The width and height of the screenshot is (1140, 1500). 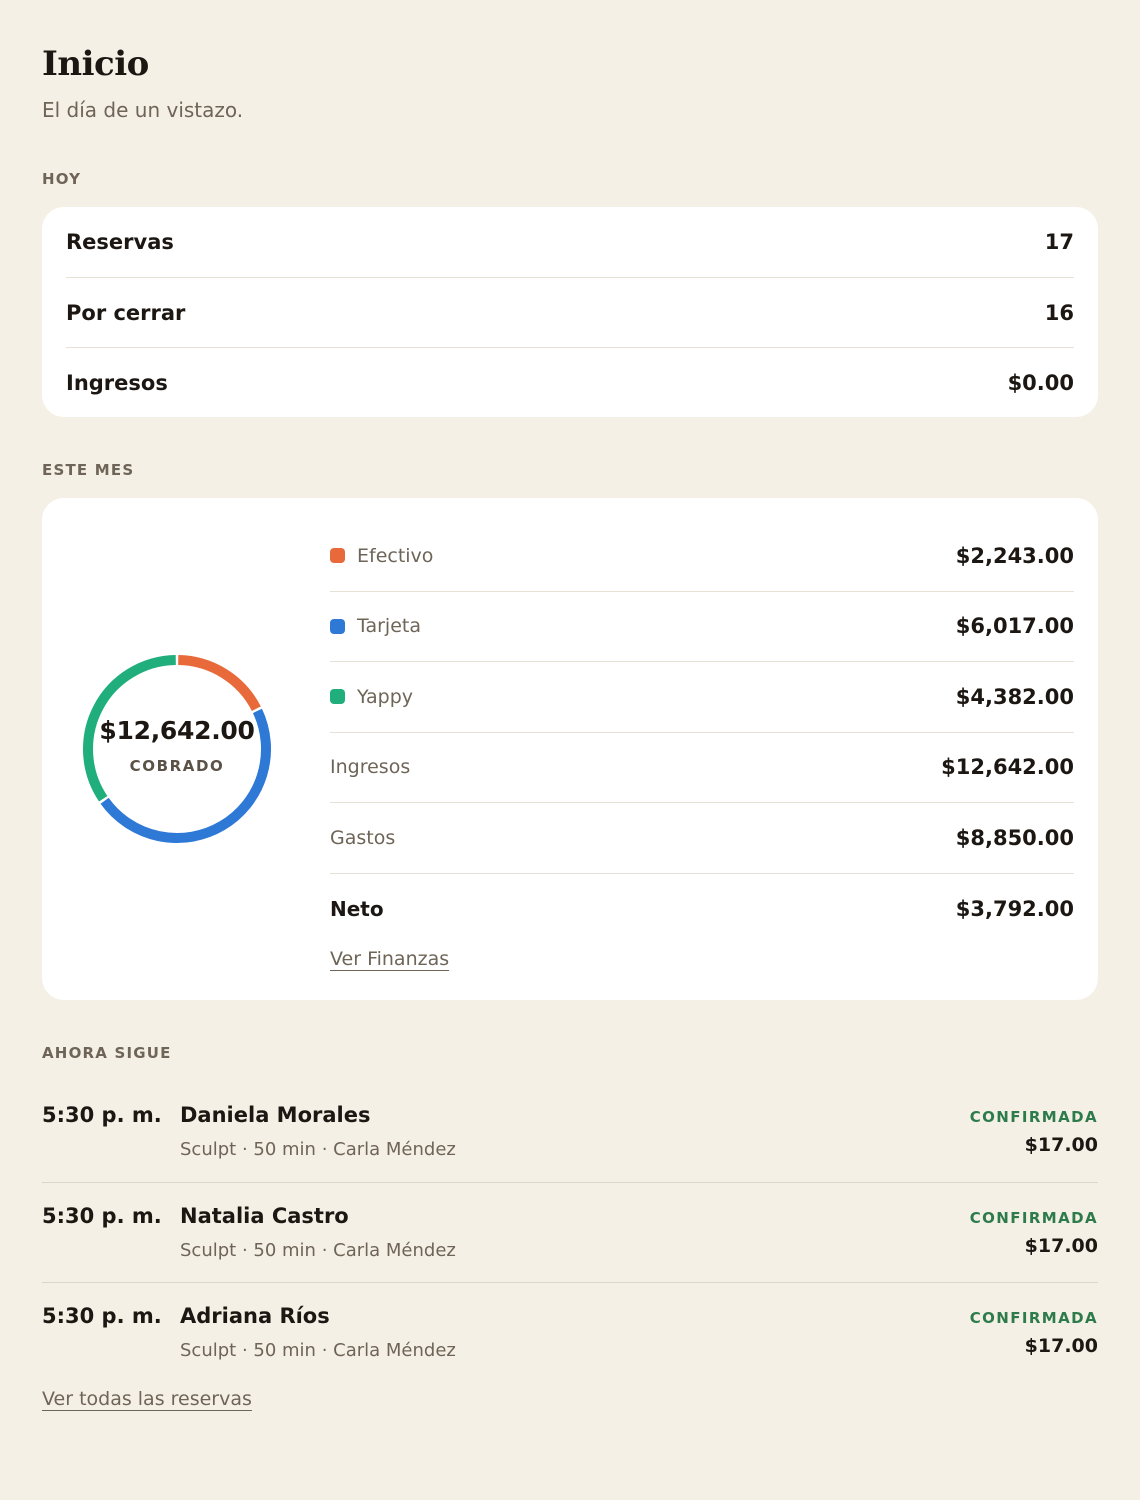 What do you see at coordinates (570, 242) in the screenshot?
I see `today-row-reservas: Reservas 17` at bounding box center [570, 242].